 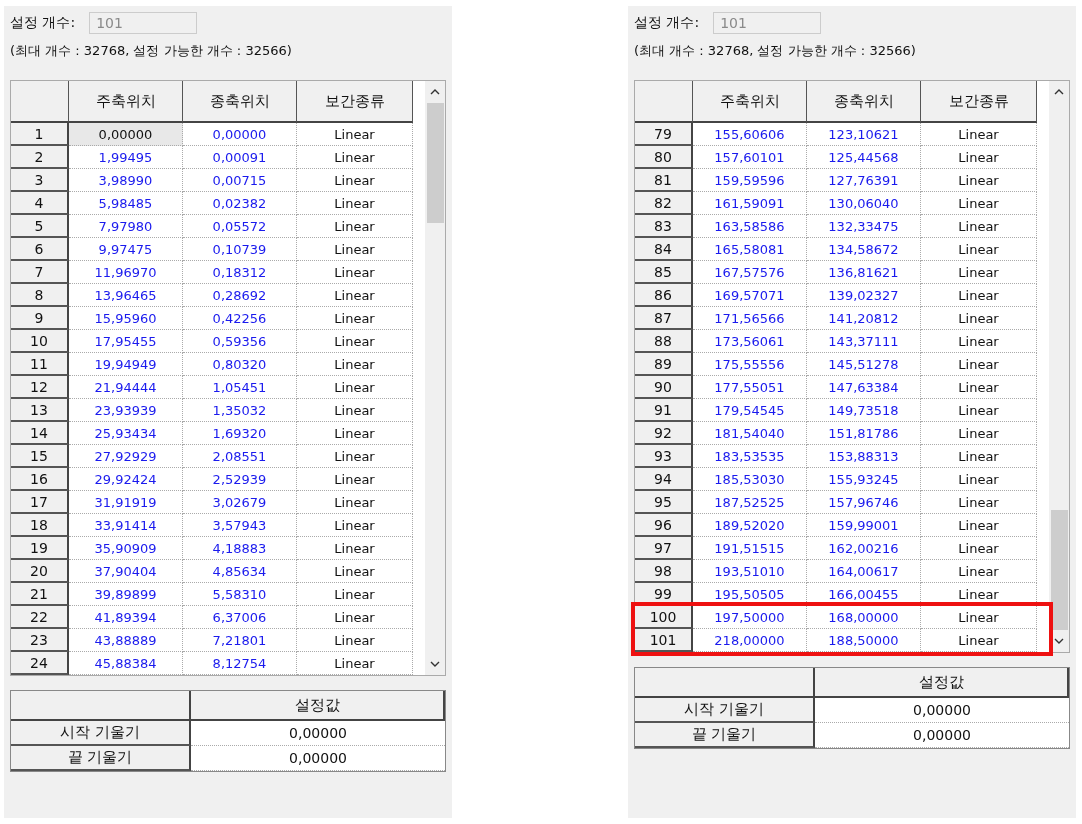 I want to click on table-cell: 157,60101, so click(x=750, y=157).